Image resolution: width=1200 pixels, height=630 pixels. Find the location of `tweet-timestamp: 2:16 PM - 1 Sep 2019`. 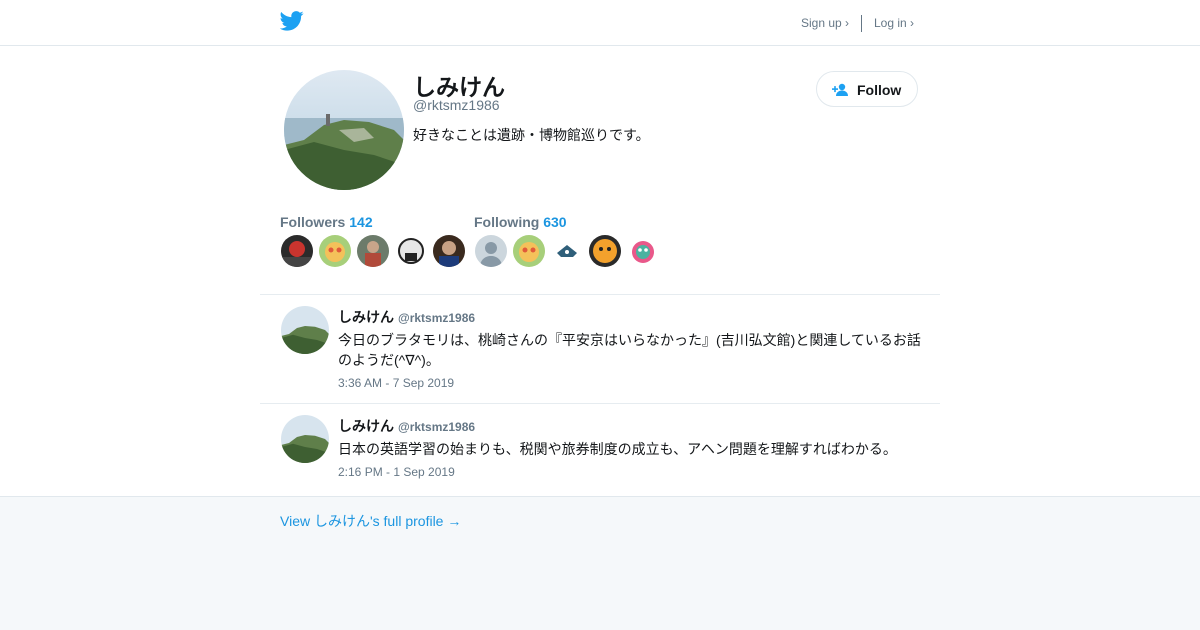

tweet-timestamp: 2:16 PM - 1 Sep 2019 is located at coordinates (396, 472).